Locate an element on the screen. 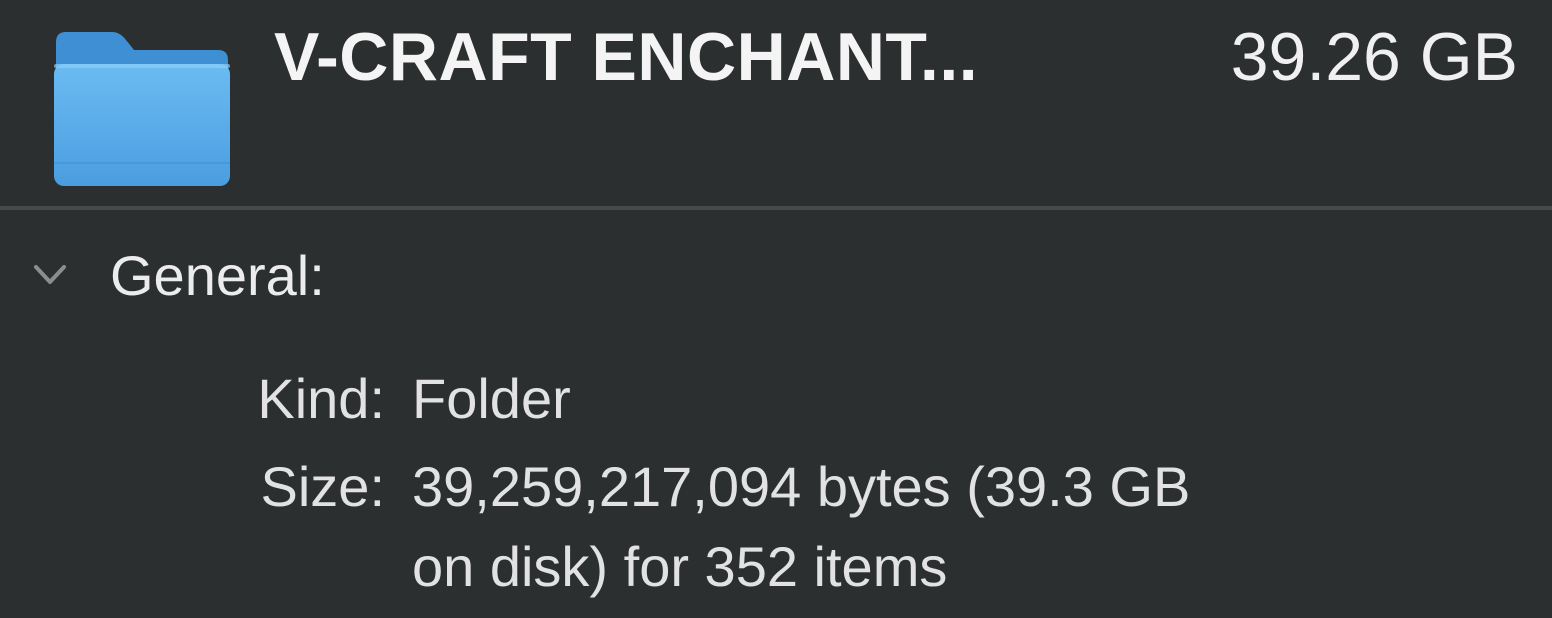 The height and width of the screenshot is (618, 1552). size-value-line1: 39,259,217,094 bytes (39.3 GB is located at coordinates (801, 486).